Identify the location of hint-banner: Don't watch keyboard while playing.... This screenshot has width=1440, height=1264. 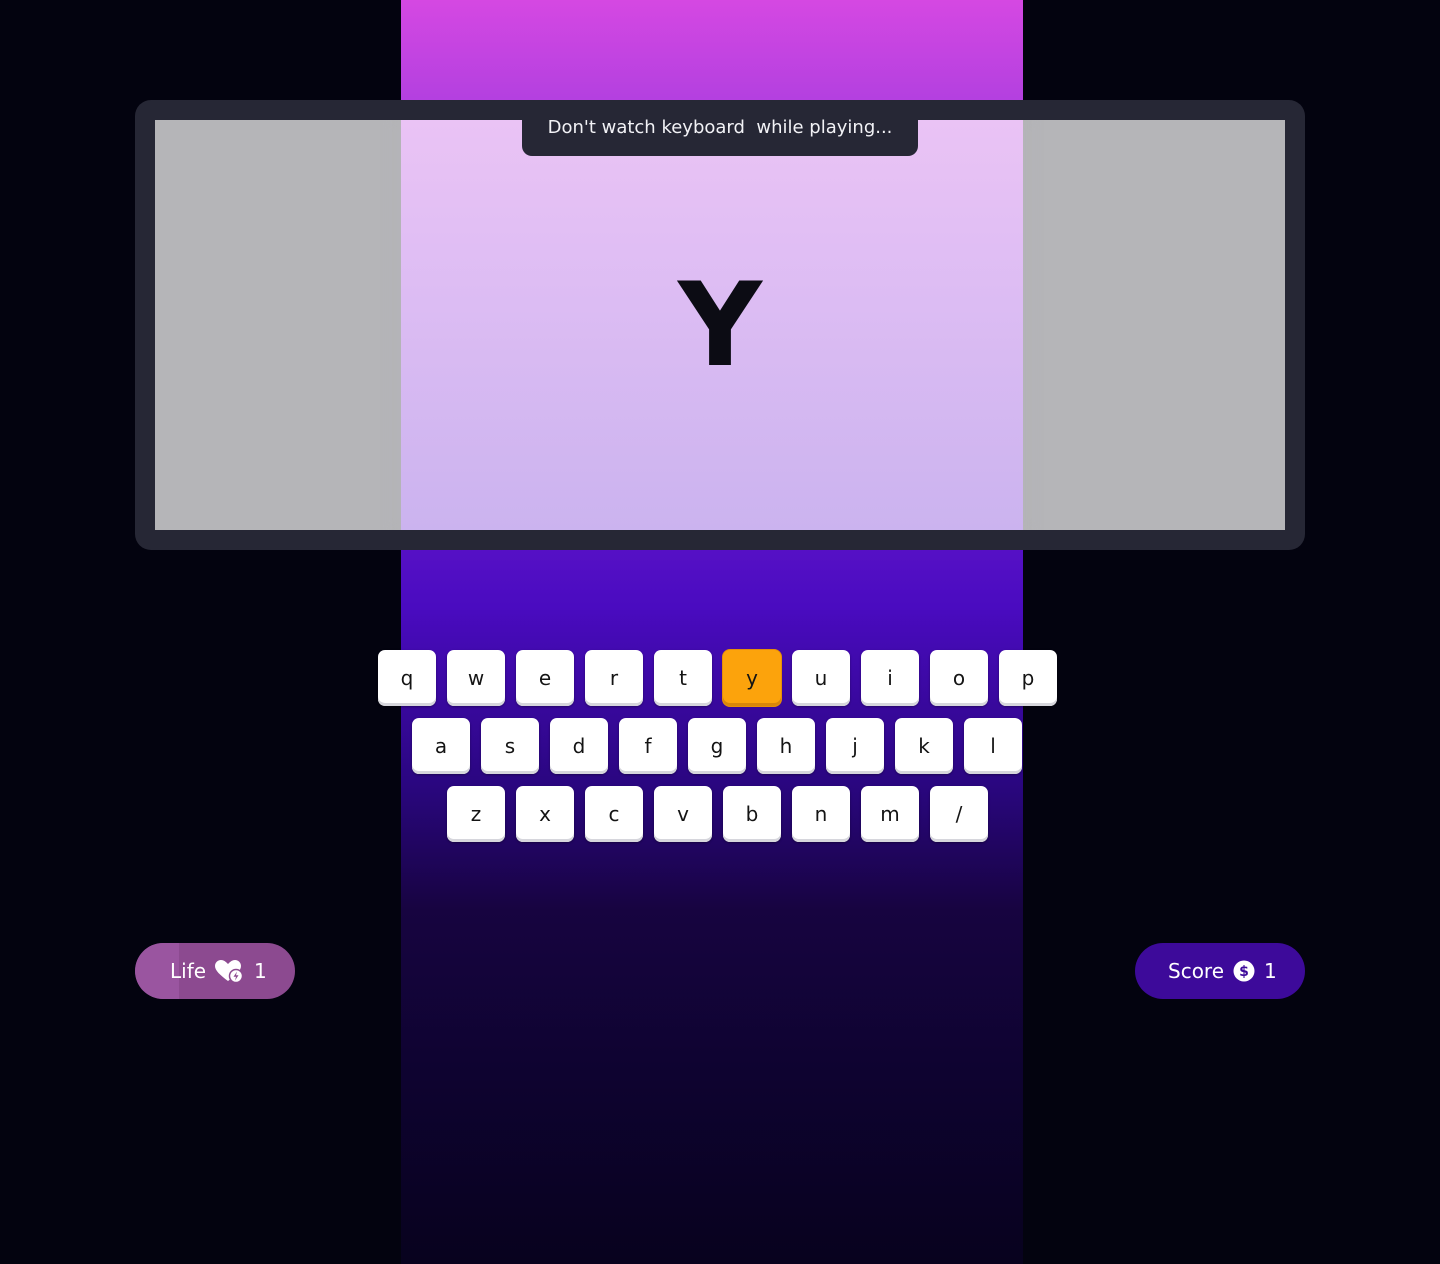
(720, 128).